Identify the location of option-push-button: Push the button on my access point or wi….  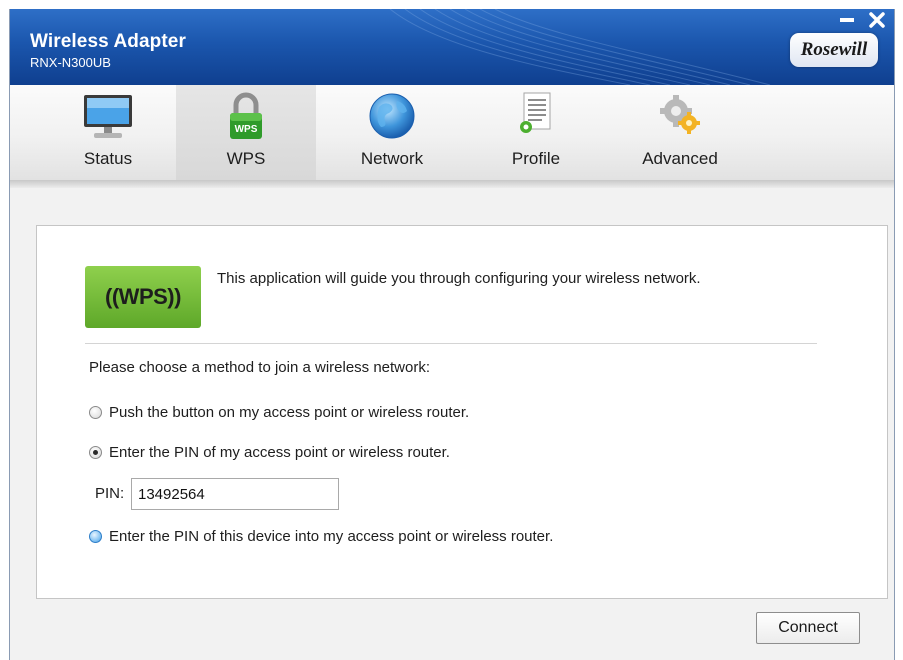
(279, 412).